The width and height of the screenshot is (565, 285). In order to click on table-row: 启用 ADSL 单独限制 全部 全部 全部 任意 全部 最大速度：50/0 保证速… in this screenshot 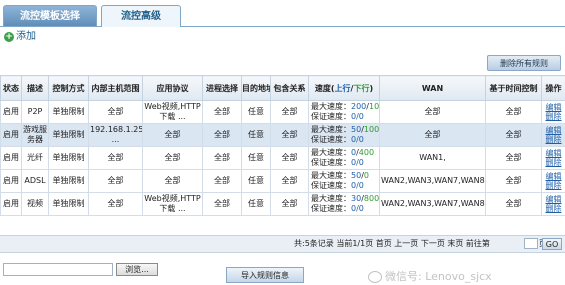, I will do `click(282, 181)`.